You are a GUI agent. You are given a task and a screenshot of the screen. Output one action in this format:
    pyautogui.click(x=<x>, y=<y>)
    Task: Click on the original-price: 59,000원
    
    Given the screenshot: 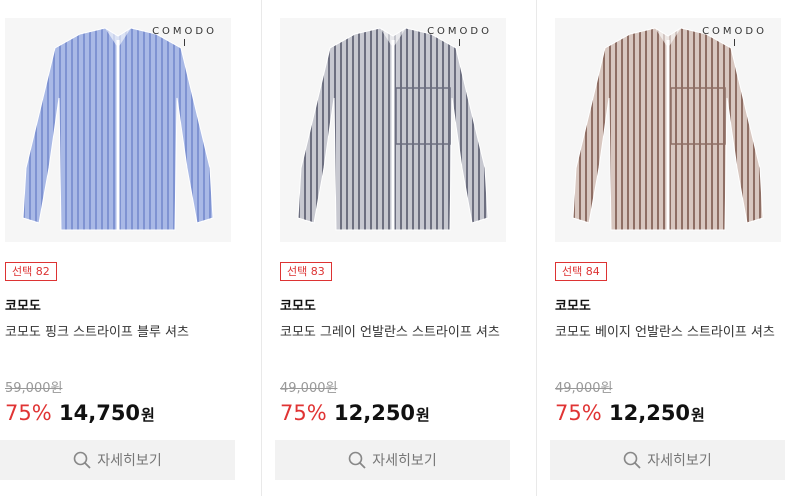 What is the action you would take?
    pyautogui.click(x=34, y=388)
    